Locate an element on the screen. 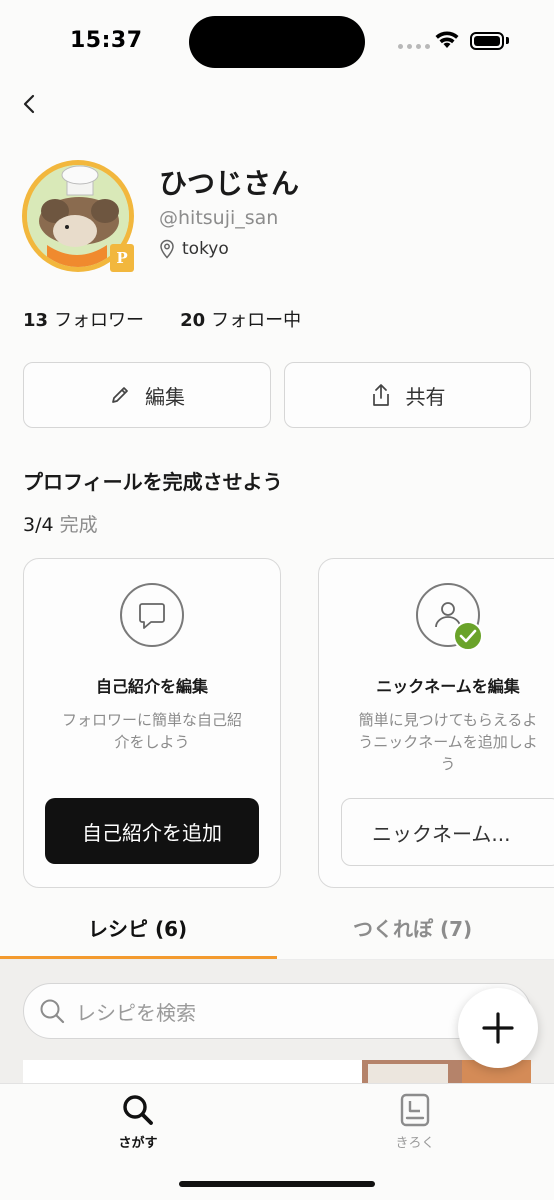  nav-kiroku: きろく is located at coordinates (415, 1121).